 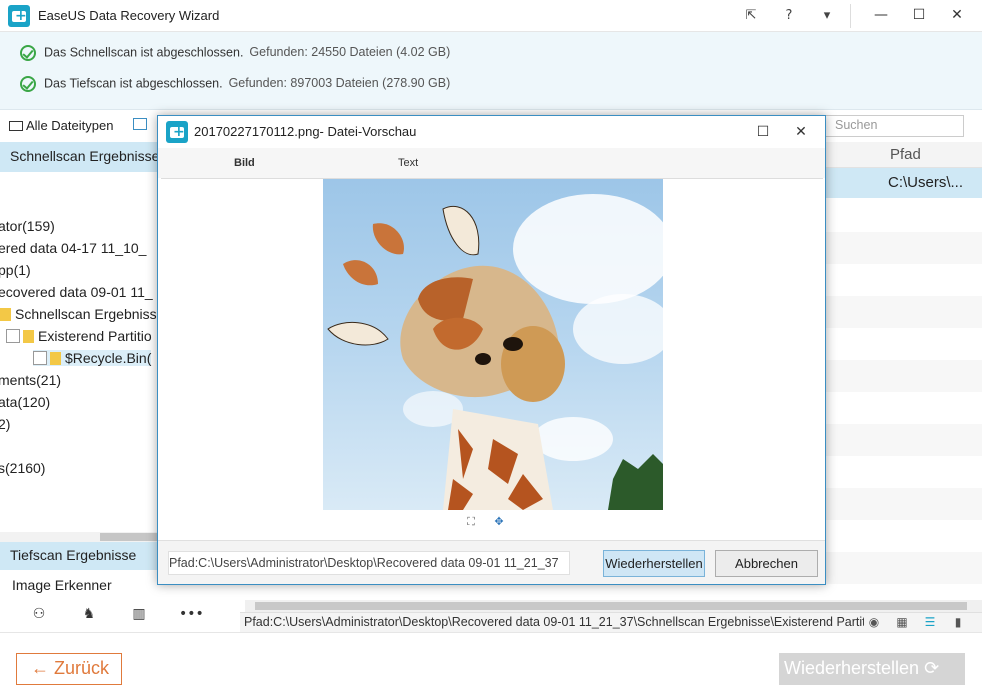 I want to click on actual-size-icon: ✥, so click(x=499, y=522).